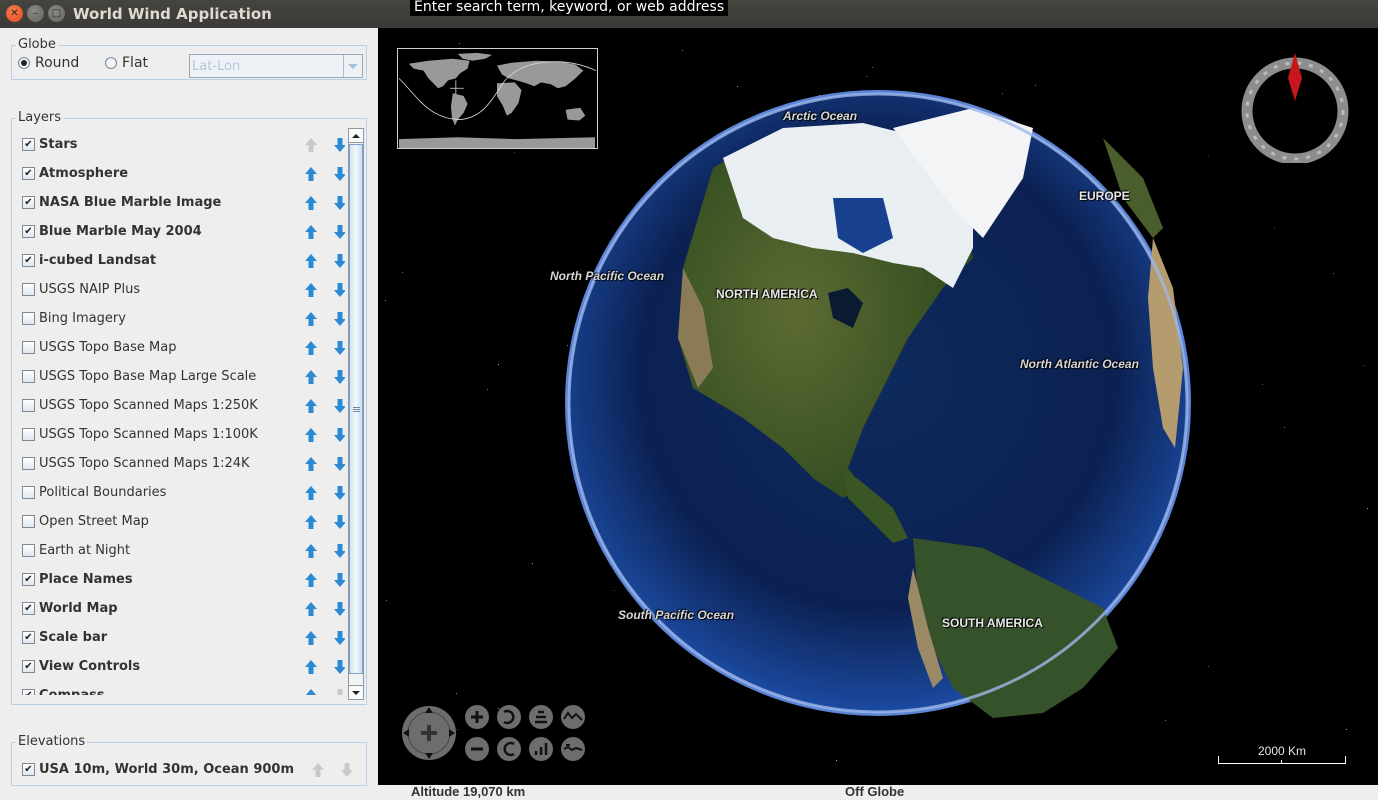 This screenshot has width=1378, height=800. I want to click on layer-name: Blue Marble May 2004, so click(120, 231).